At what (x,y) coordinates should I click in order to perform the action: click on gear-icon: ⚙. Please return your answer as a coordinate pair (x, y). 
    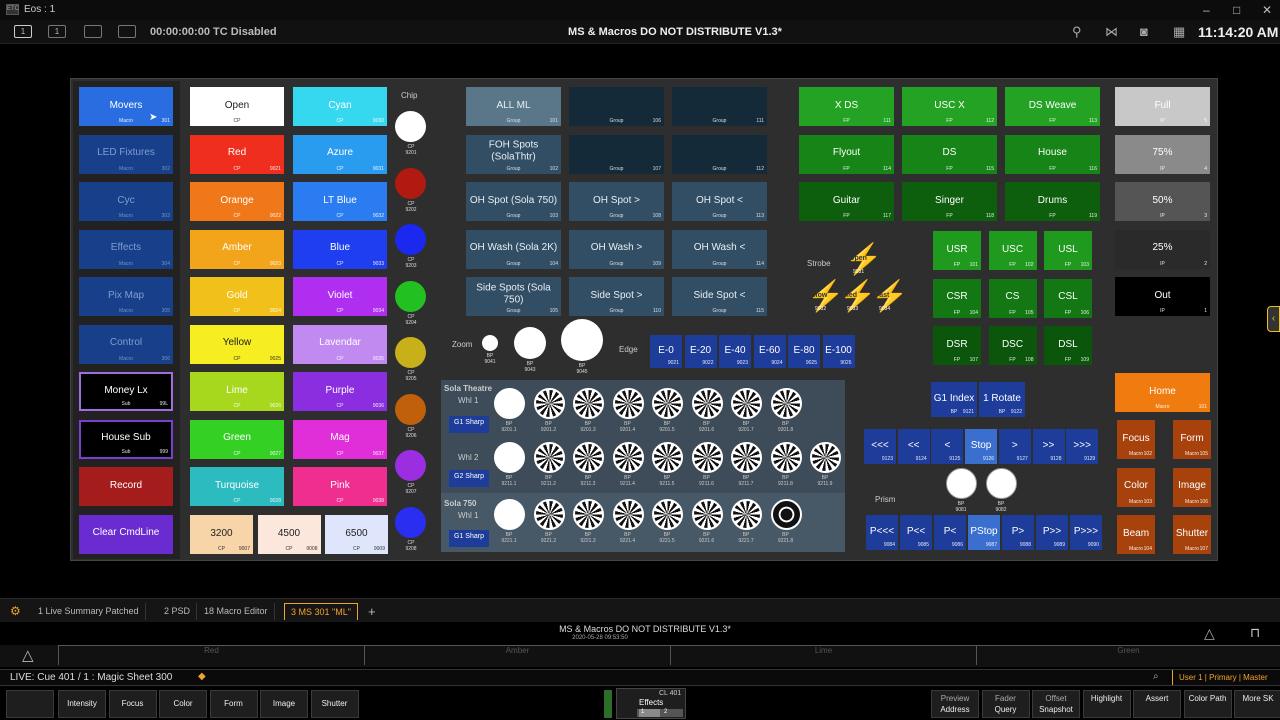
    Looking at the image, I should click on (15, 611).